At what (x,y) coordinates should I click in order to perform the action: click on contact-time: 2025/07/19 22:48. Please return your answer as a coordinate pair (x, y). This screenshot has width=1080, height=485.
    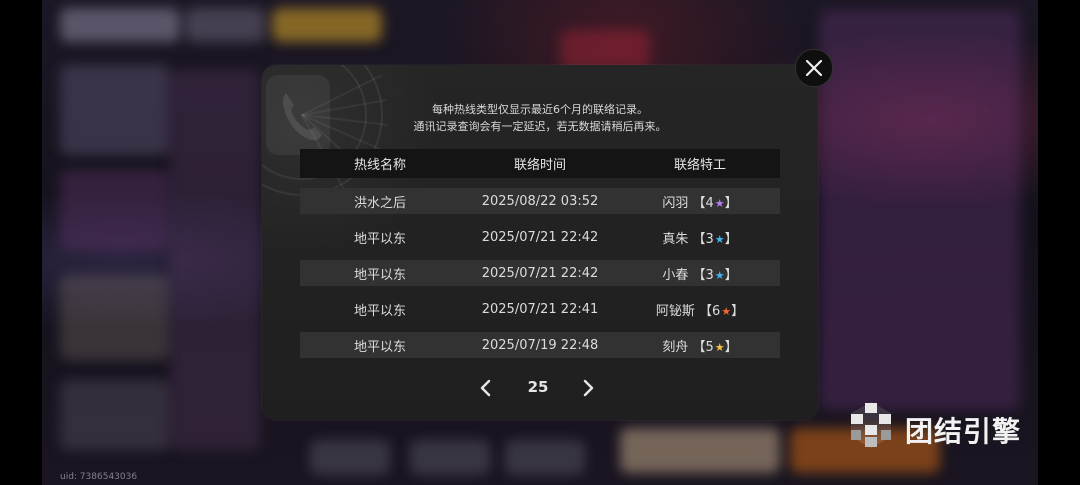
    Looking at the image, I should click on (540, 345).